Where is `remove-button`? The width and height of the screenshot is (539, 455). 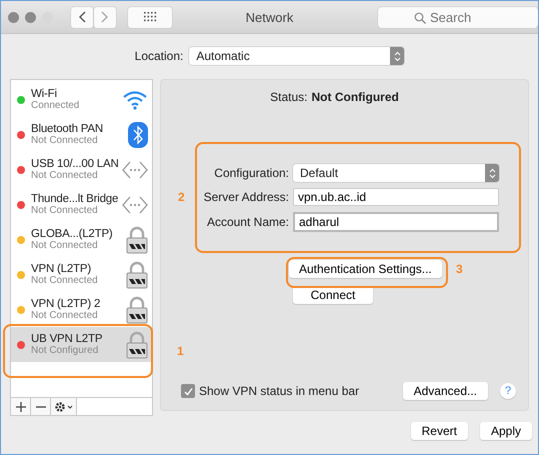 remove-button is located at coordinates (41, 406).